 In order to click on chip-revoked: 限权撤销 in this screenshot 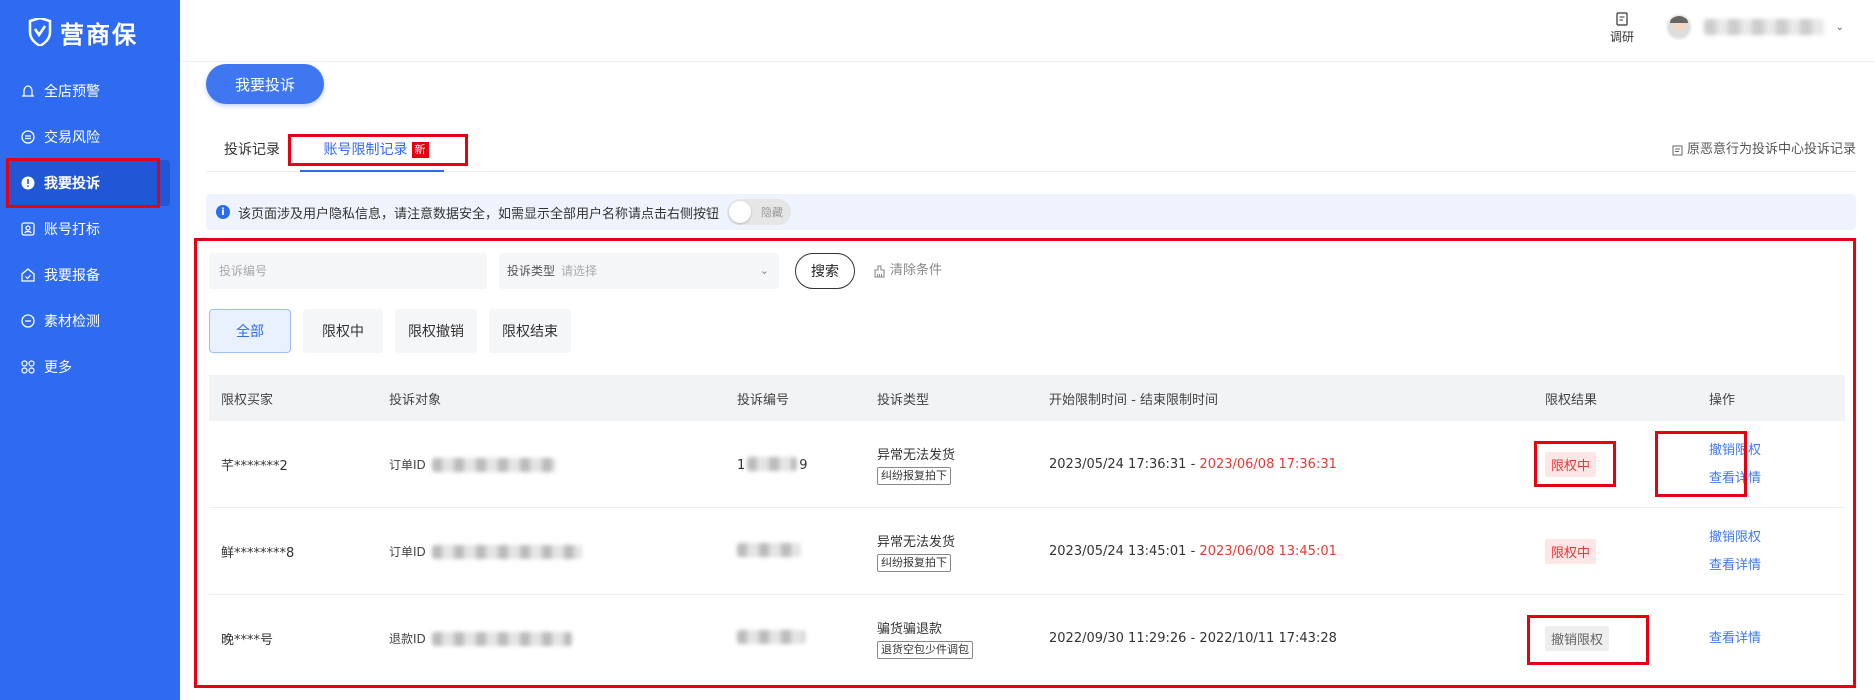, I will do `click(436, 331)`.